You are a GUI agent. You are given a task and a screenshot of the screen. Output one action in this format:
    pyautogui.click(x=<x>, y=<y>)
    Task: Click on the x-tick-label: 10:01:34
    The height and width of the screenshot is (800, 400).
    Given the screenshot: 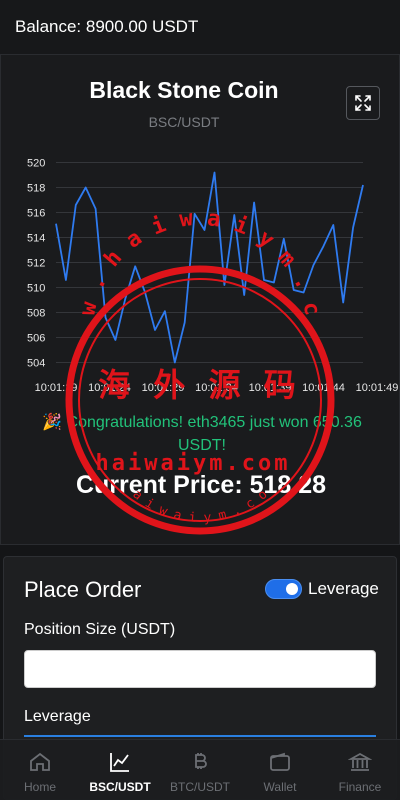 What is the action you would take?
    pyautogui.click(x=216, y=388)
    